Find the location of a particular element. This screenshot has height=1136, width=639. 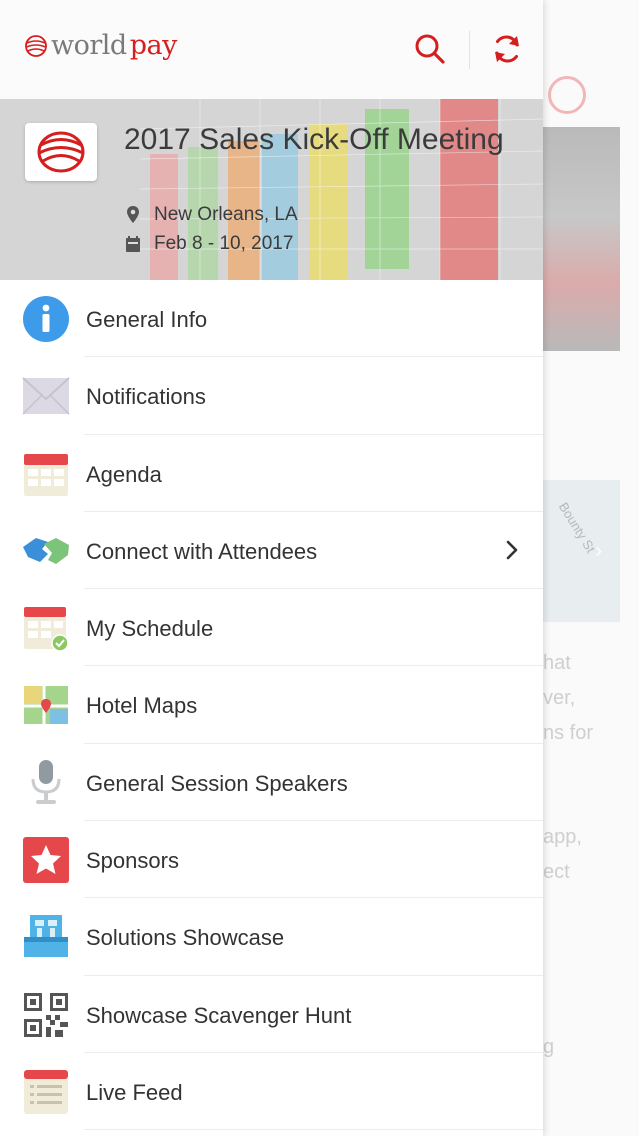

event-title: 2017 Sales Kick-Off Meeting is located at coordinates (314, 139).